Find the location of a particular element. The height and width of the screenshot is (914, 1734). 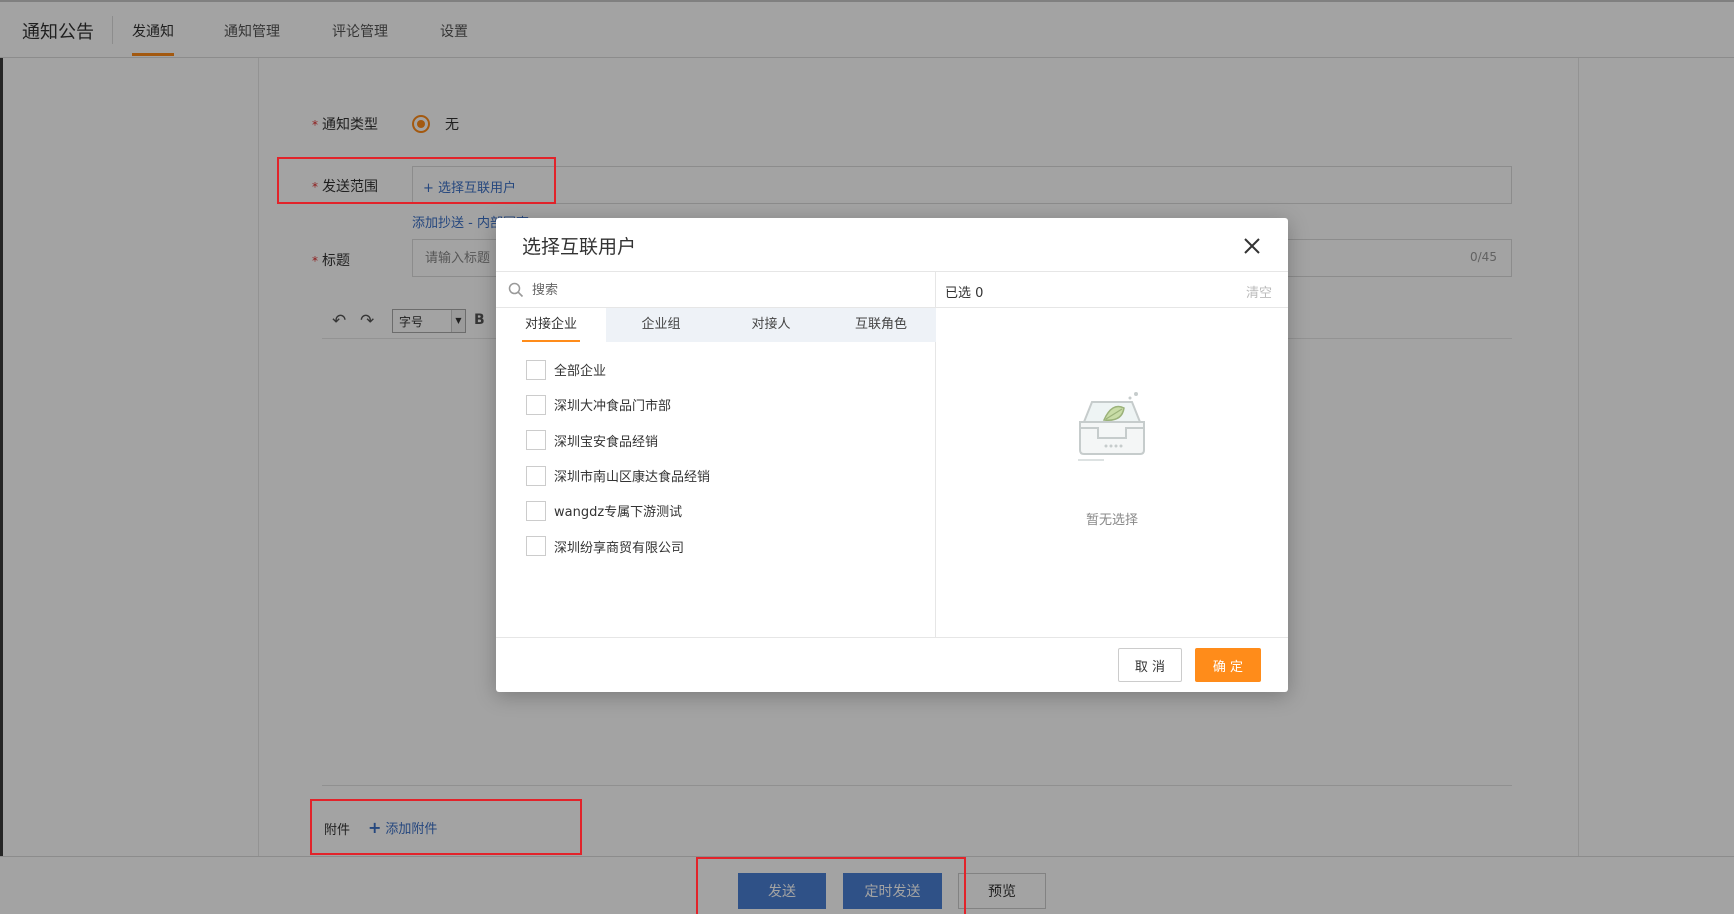

selected-count: 已选 0 is located at coordinates (964, 293).